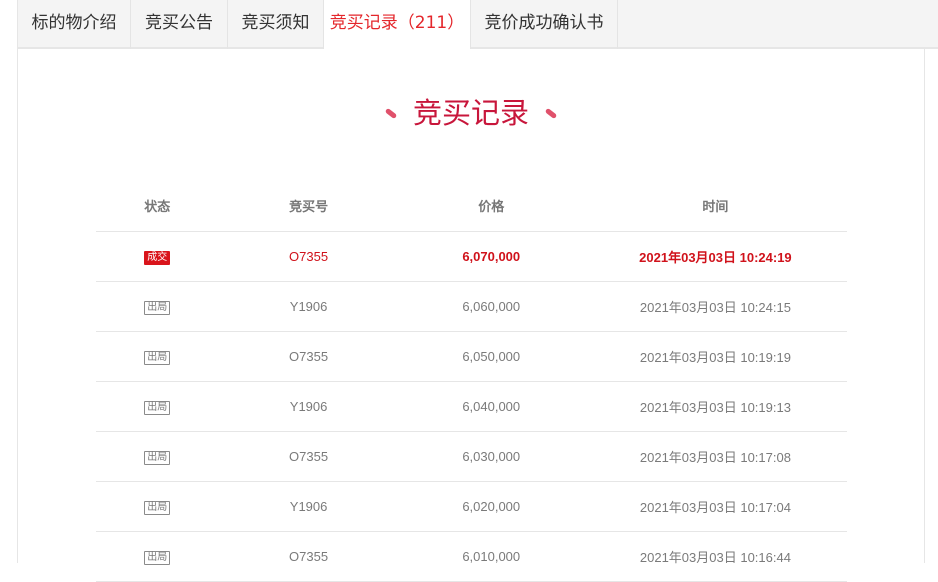  What do you see at coordinates (715, 406) in the screenshot?
I see `time-cell: 2021年03月03日 10:19:13` at bounding box center [715, 406].